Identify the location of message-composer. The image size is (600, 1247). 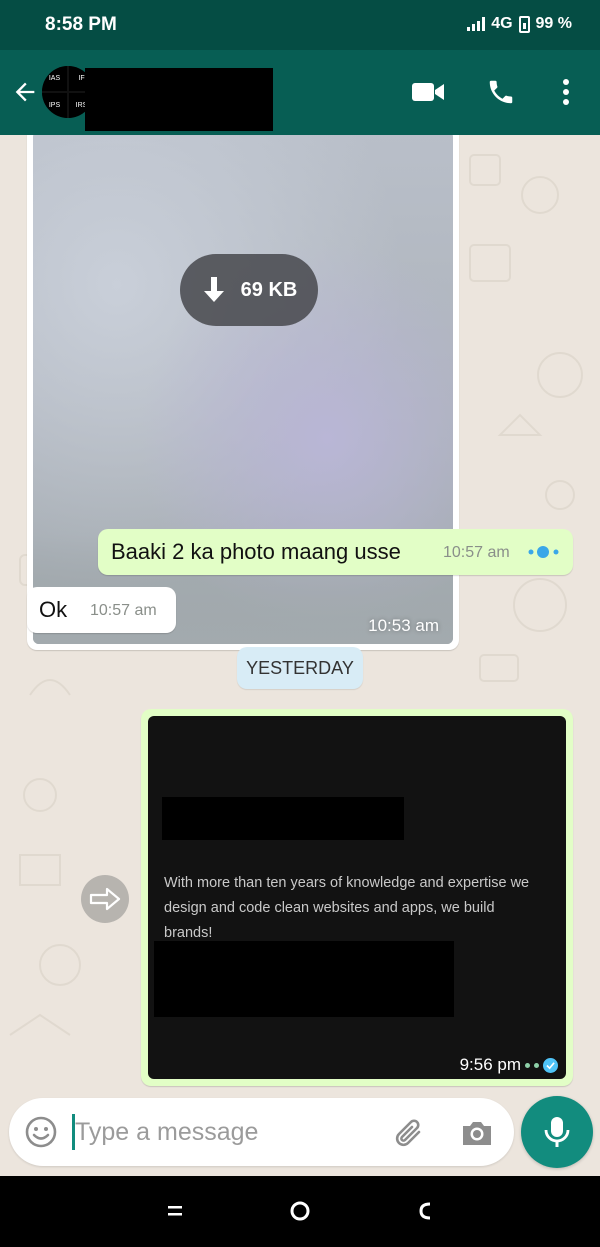
(261, 1132).